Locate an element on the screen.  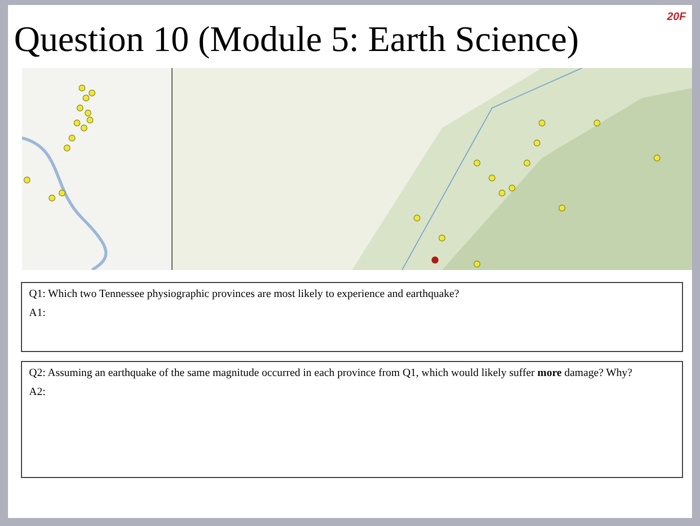
answer-label: A1: is located at coordinates (37, 313).